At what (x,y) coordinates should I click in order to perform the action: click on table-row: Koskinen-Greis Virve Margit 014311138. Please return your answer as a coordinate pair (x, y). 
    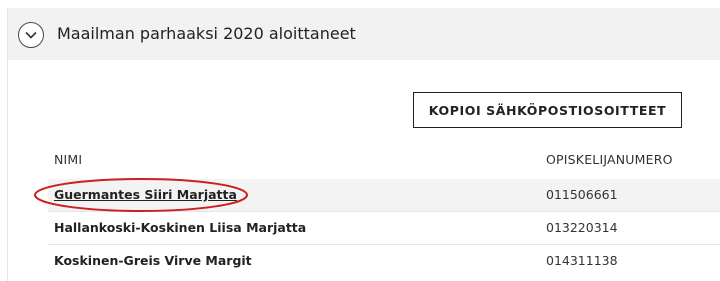
    Looking at the image, I should click on (384, 261).